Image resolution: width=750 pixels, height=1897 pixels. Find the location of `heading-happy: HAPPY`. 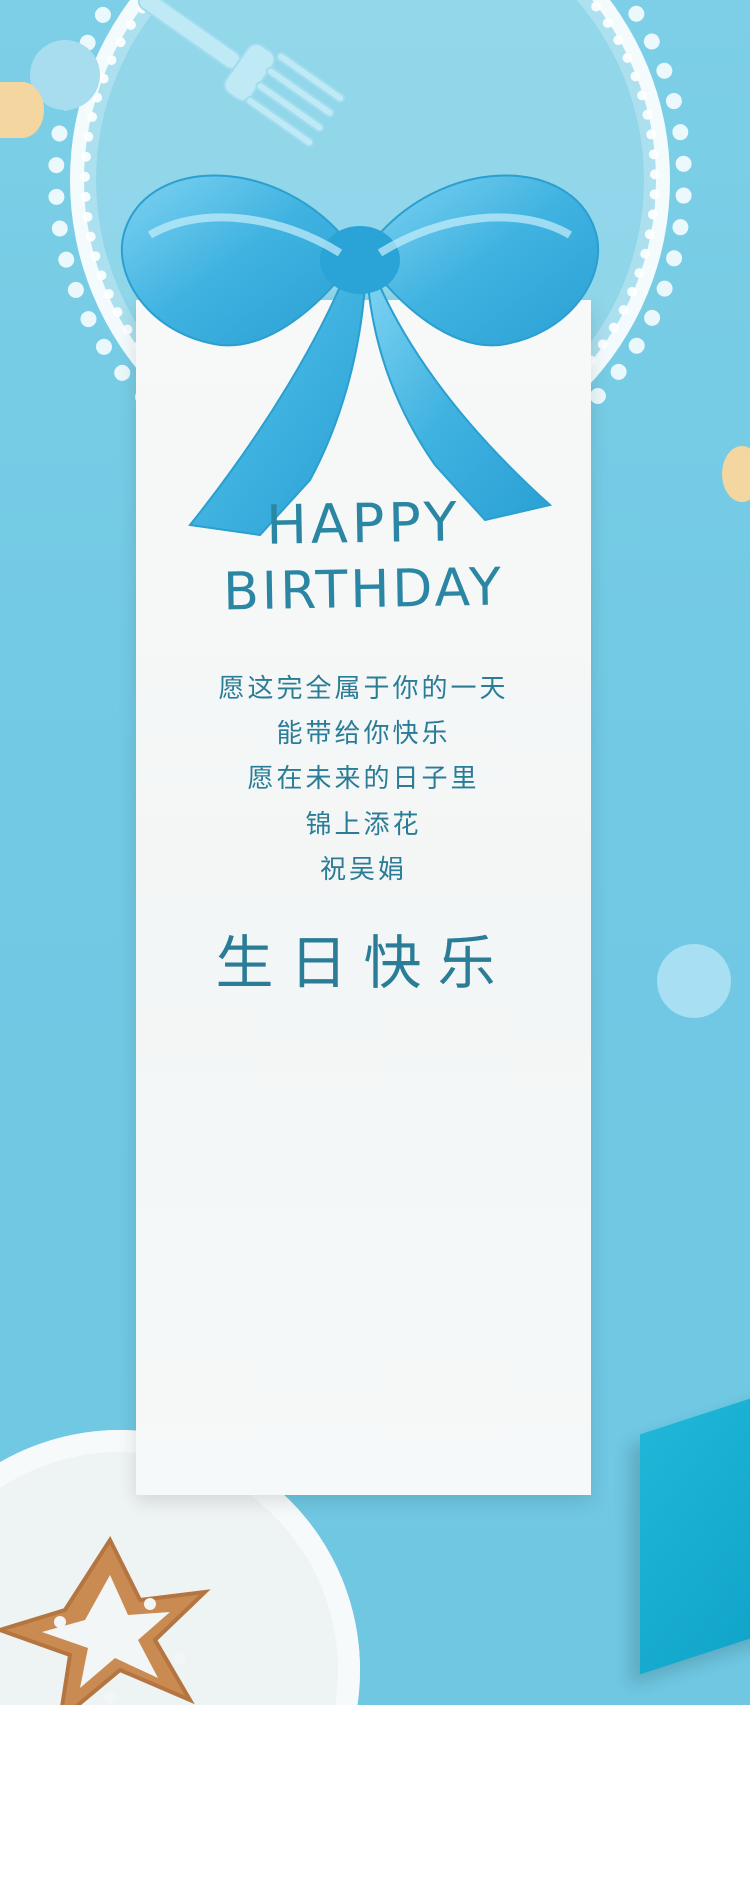

heading-happy: HAPPY is located at coordinates (363, 523).